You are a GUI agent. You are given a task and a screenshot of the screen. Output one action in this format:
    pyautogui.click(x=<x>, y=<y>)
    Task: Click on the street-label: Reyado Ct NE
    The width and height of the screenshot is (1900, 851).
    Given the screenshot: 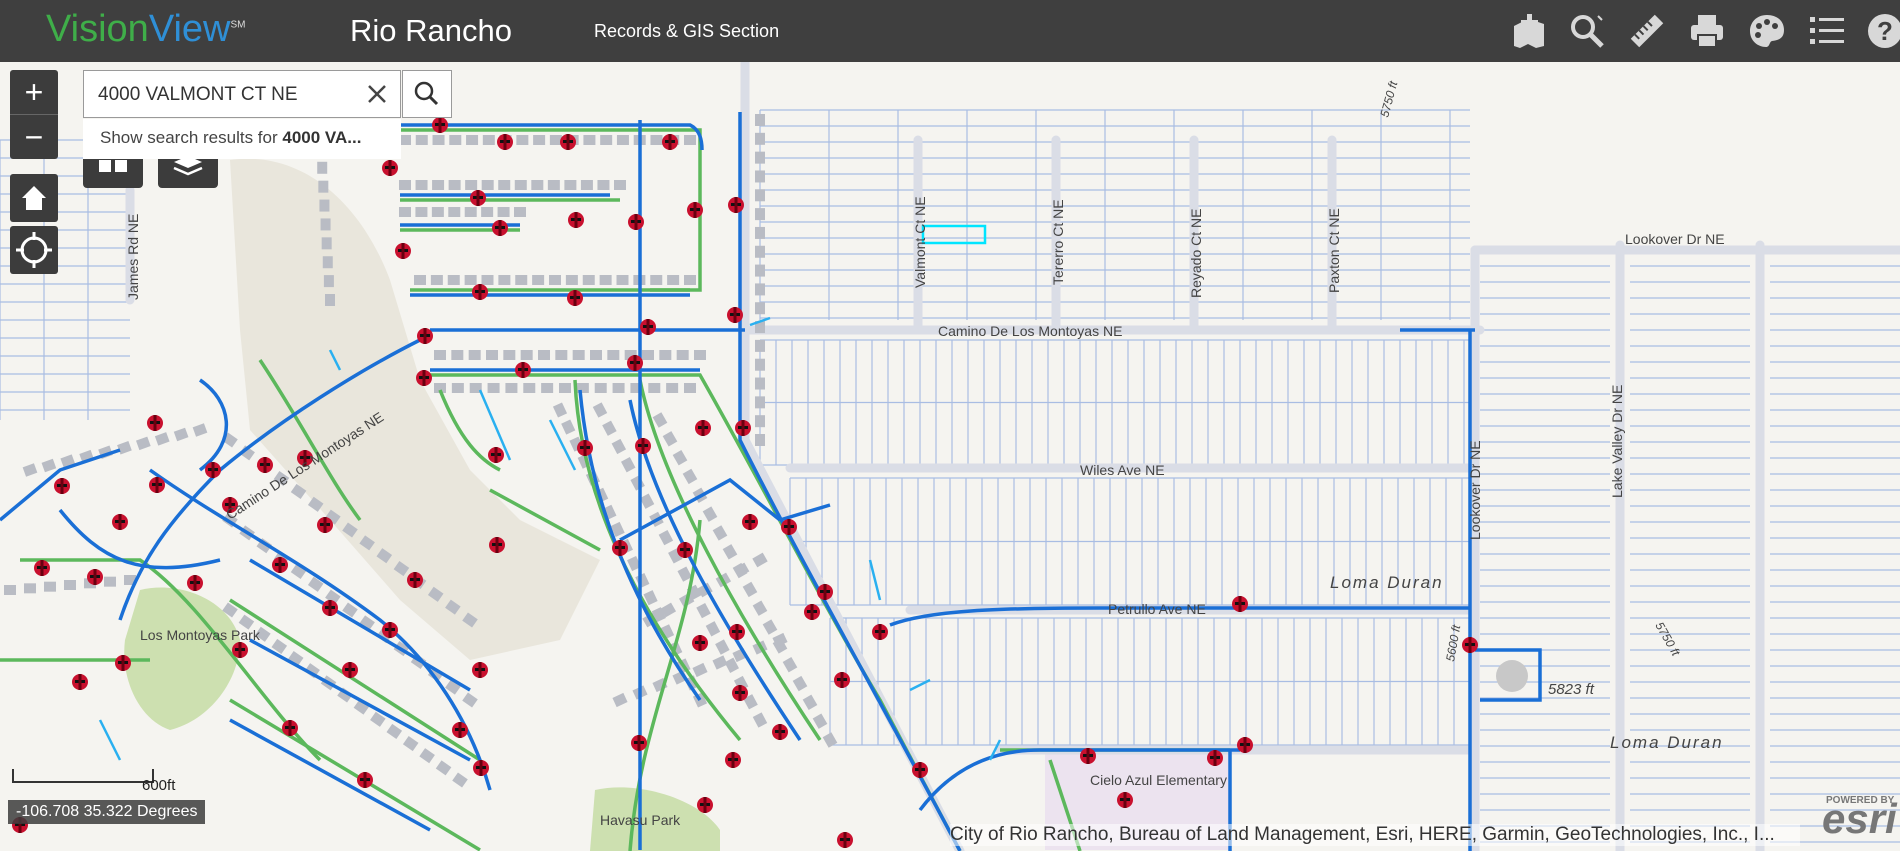 What is the action you would take?
    pyautogui.click(x=1196, y=253)
    